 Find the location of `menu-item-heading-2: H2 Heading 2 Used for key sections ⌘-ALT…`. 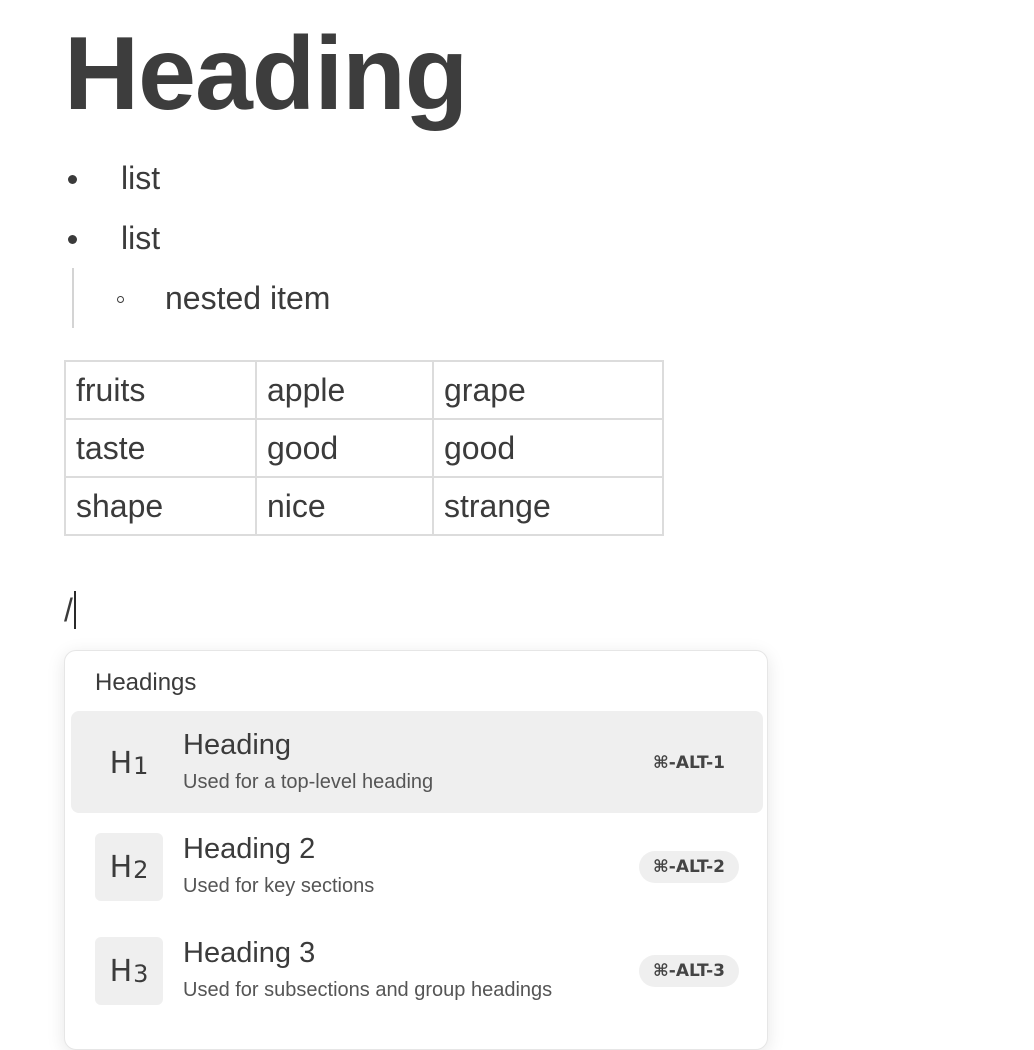

menu-item-heading-2: H2 Heading 2 Used for key sections ⌘-ALT… is located at coordinates (417, 866).